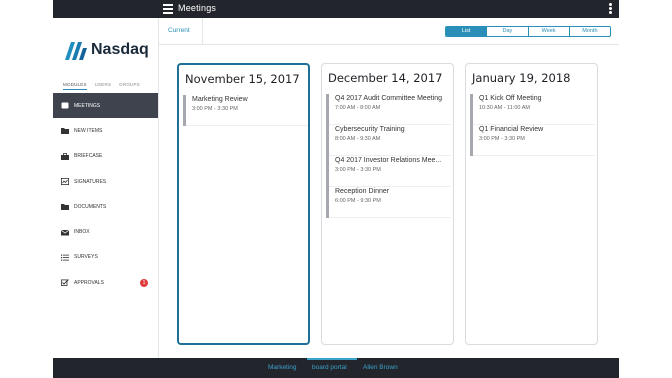 The image size is (672, 378). I want to click on subtab-modules: MODULES, so click(75, 86).